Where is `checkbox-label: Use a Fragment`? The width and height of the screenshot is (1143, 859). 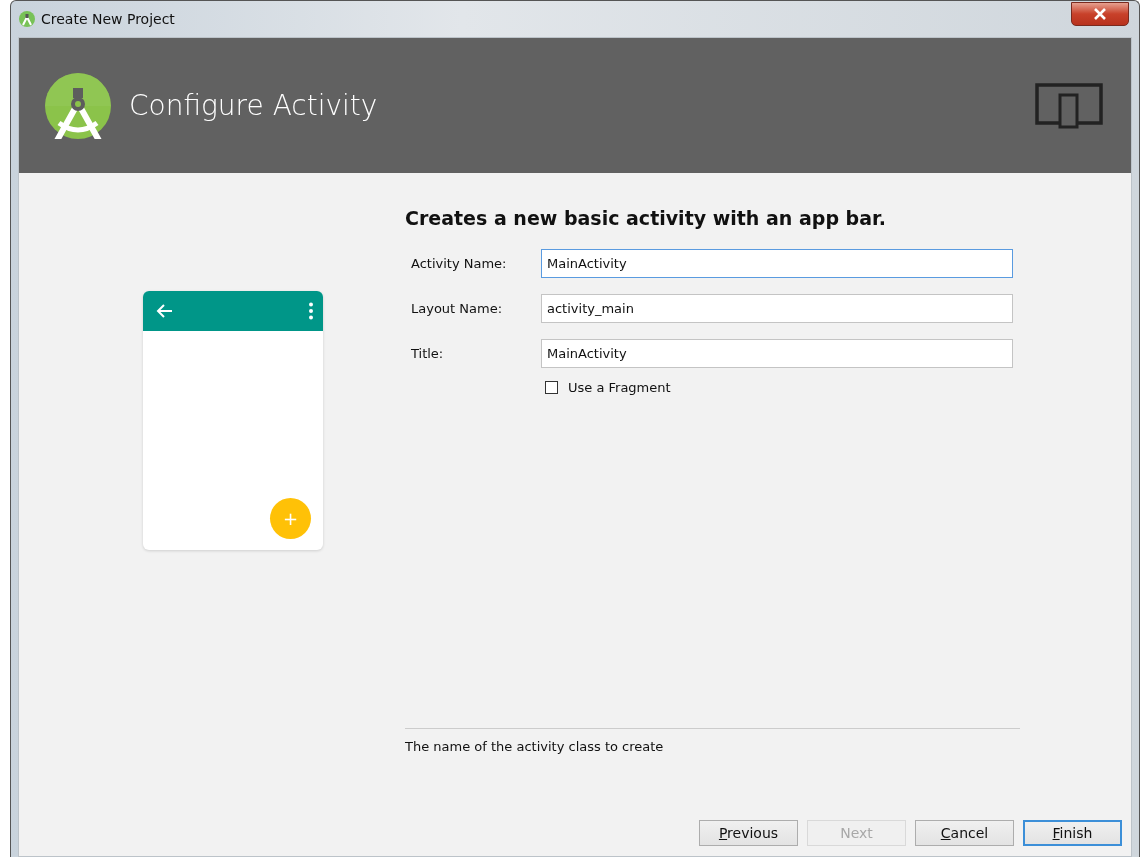 checkbox-label: Use a Fragment is located at coordinates (619, 387).